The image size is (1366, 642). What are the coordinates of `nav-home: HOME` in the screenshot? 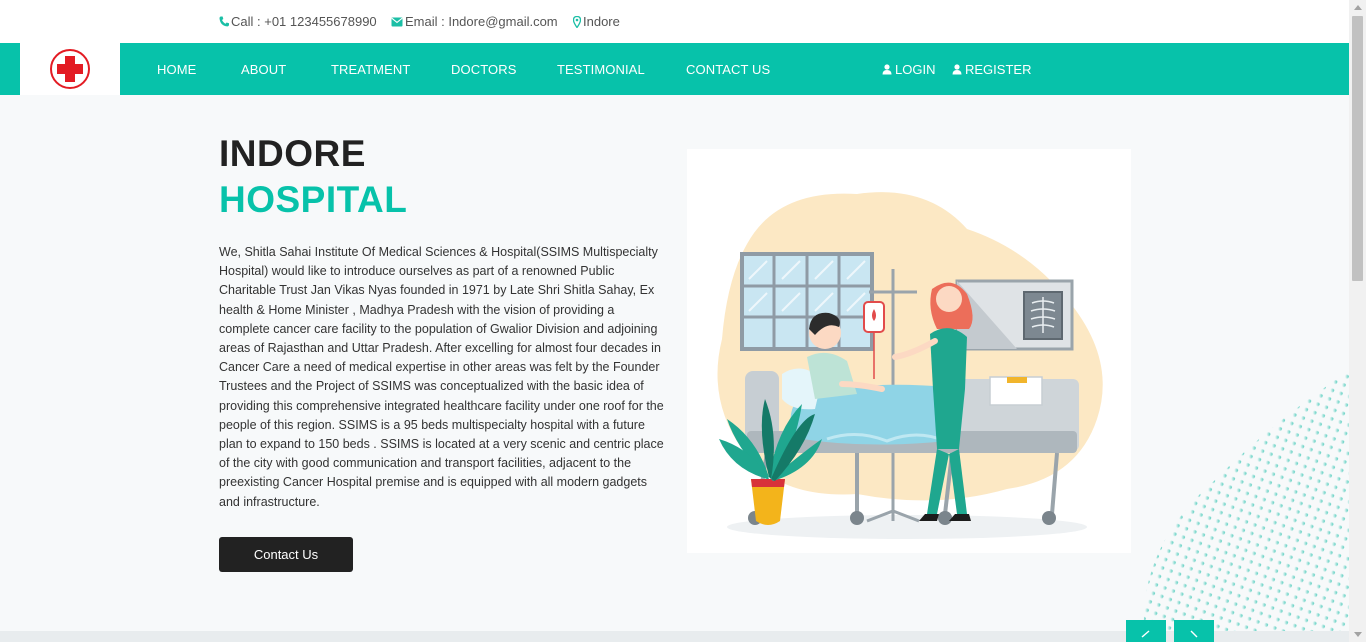 It's located at (176, 69).